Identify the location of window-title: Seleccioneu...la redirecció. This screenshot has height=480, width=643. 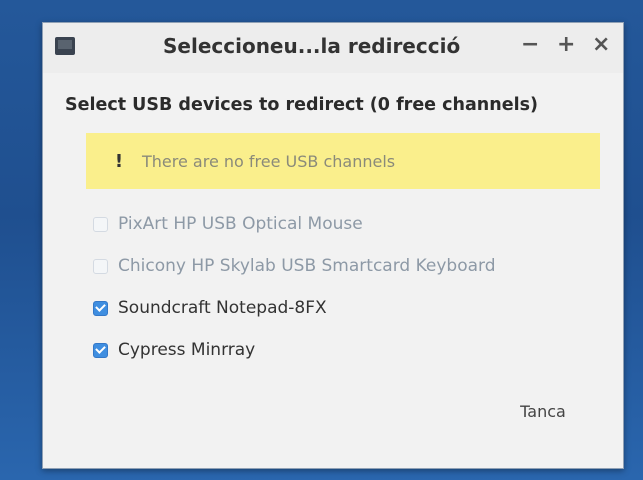
(312, 46).